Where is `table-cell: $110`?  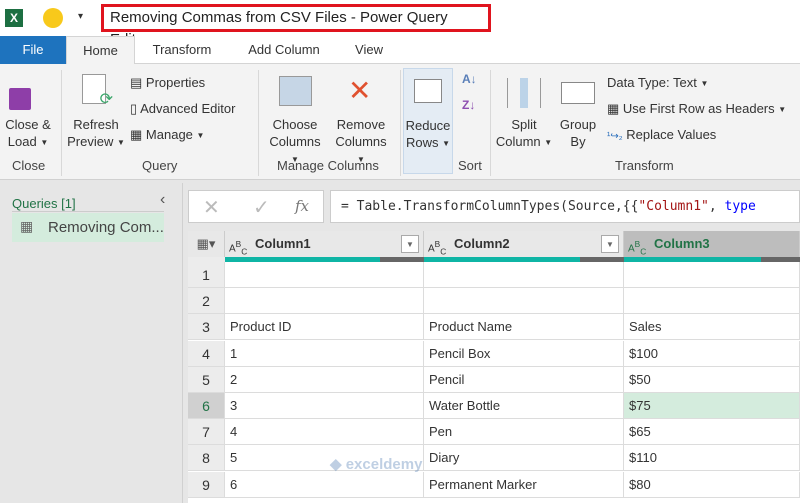
table-cell: $110 is located at coordinates (712, 458).